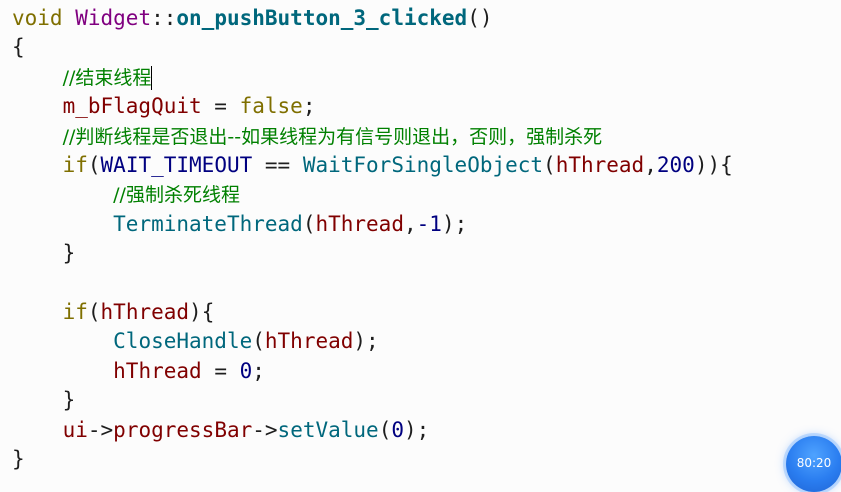  I want to click on code-token-op: (), so click(480, 18).